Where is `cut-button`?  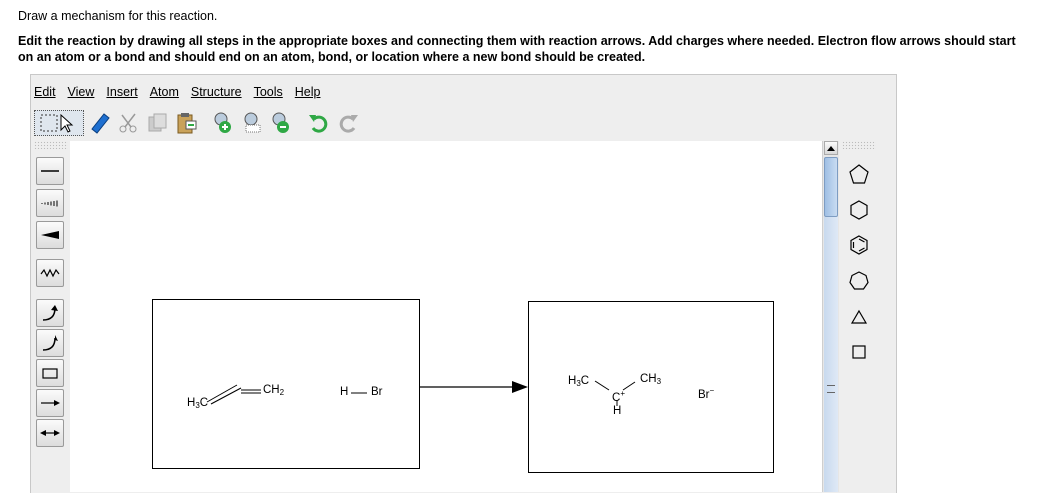
cut-button is located at coordinates (129, 123).